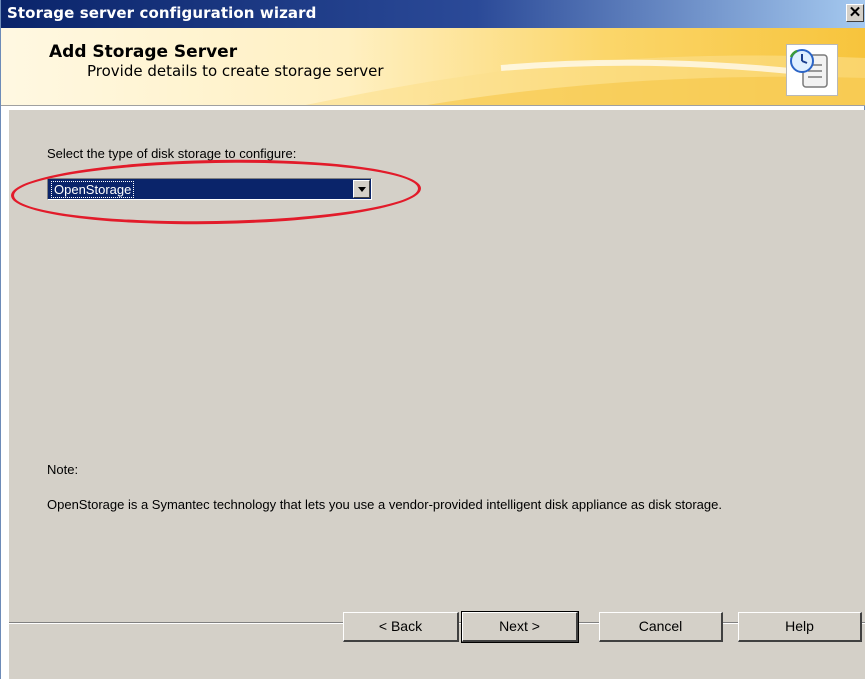  Describe the element at coordinates (433, 14) in the screenshot. I see `title-bar: Storage server configuration wizard ✕` at that location.